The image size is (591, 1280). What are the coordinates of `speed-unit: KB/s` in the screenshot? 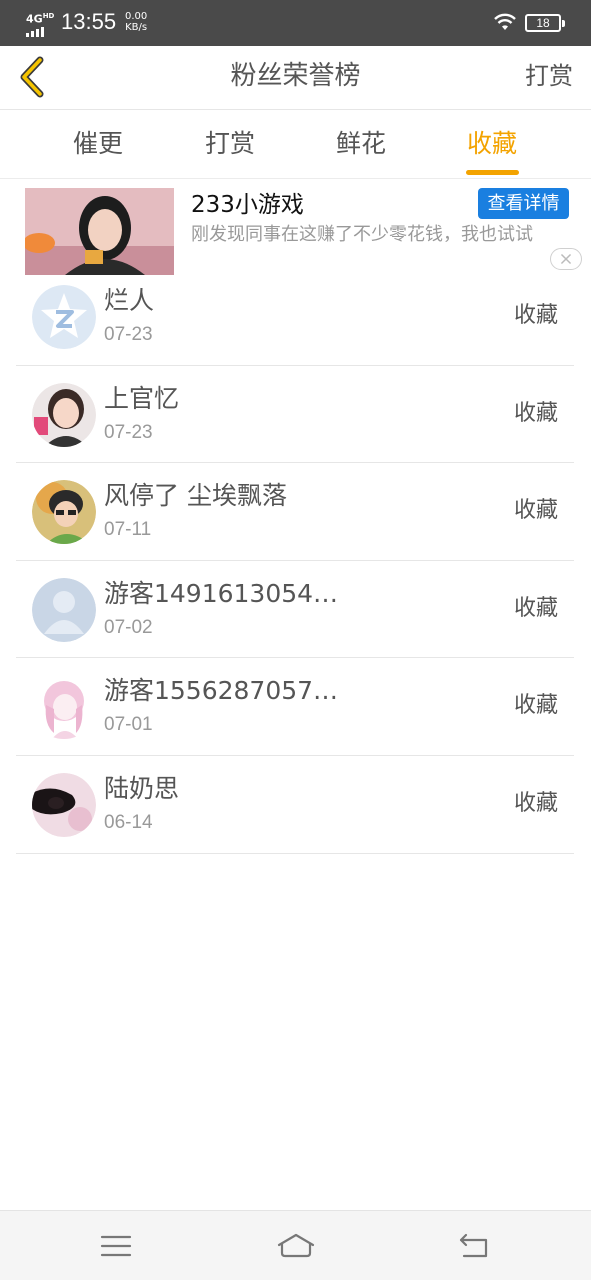 It's located at (136, 27).